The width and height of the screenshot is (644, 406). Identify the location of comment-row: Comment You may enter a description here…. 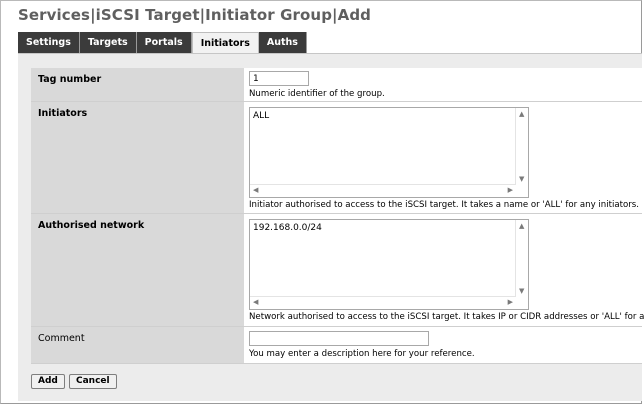
(336, 345).